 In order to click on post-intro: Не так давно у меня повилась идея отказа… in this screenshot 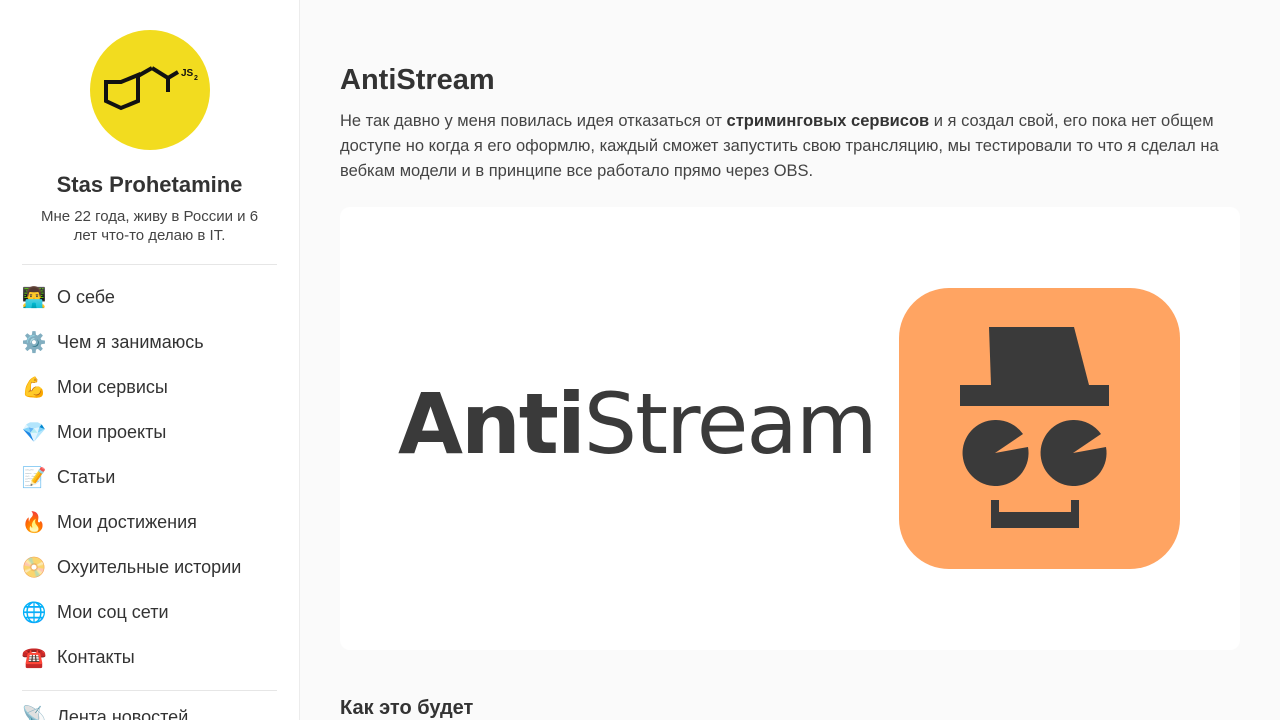, I will do `click(790, 146)`.